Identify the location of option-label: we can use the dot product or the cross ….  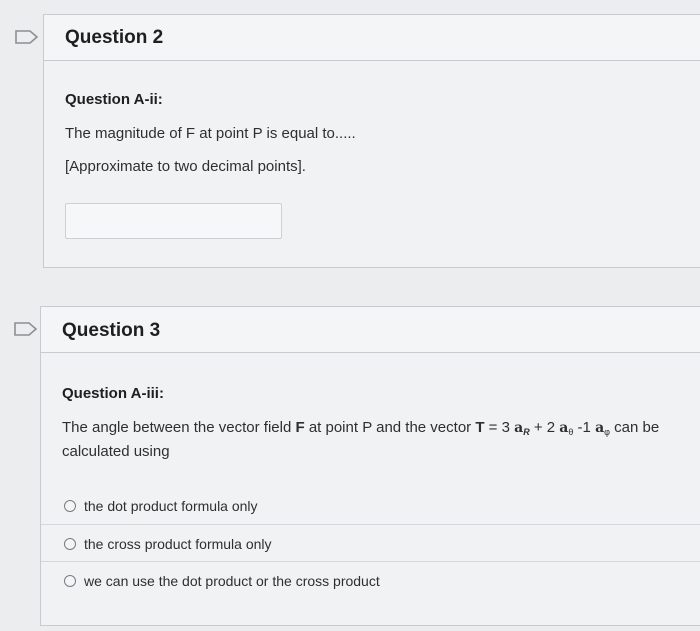
(232, 580).